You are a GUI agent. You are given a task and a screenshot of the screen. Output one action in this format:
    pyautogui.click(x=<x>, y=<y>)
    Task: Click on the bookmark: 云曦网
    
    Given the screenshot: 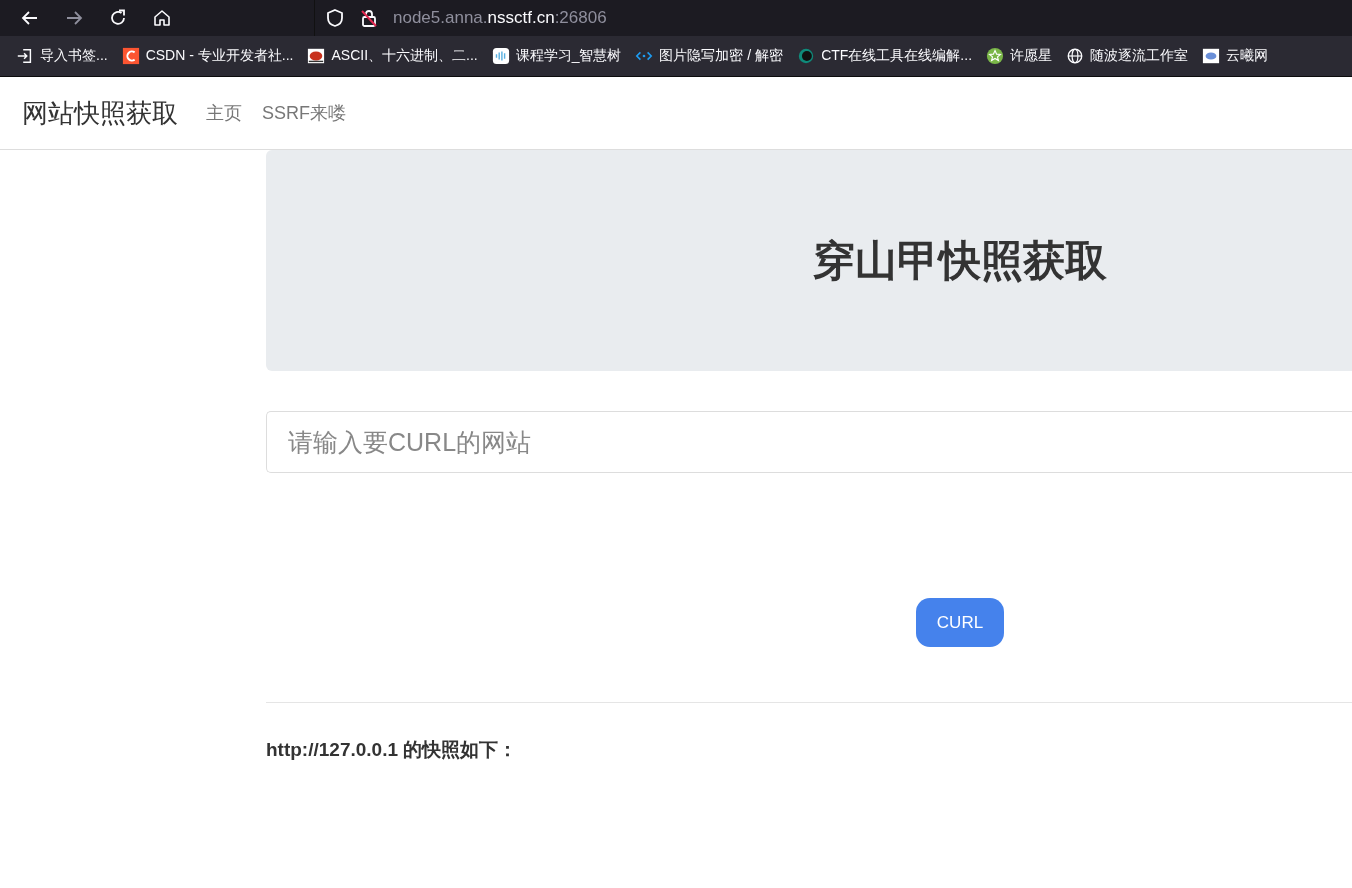 What is the action you would take?
    pyautogui.click(x=1235, y=56)
    